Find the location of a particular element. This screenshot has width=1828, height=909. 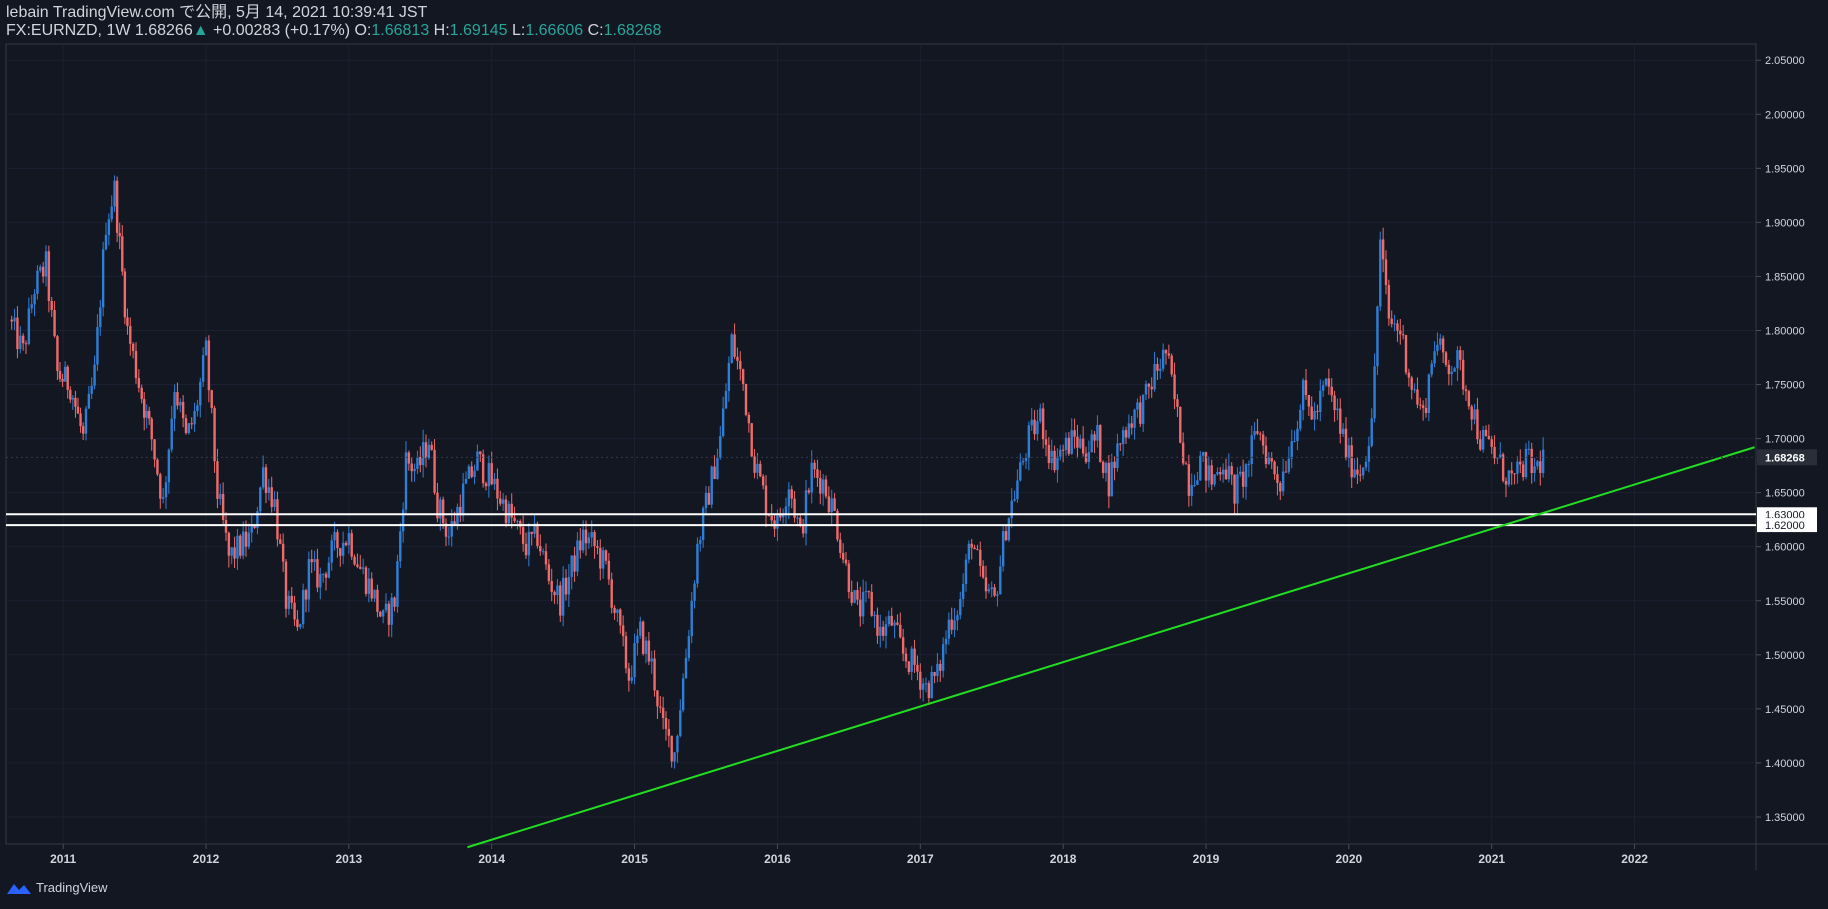

y-tick-label: 1.85000 is located at coordinates (1785, 277).